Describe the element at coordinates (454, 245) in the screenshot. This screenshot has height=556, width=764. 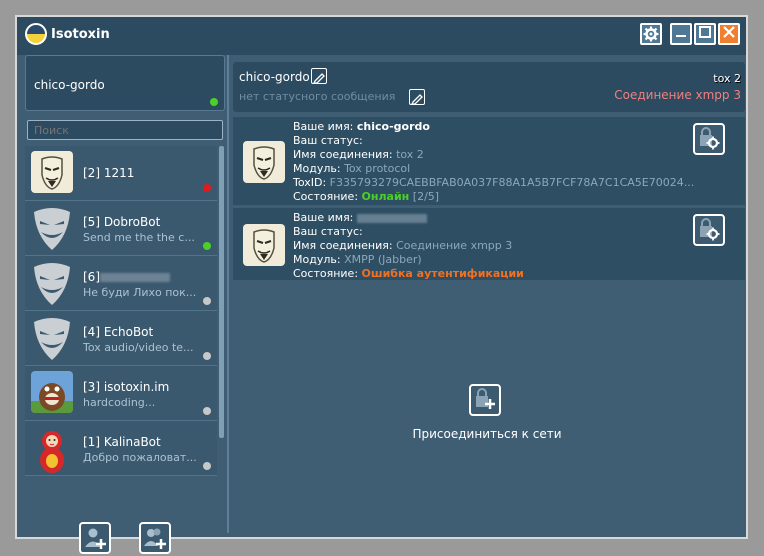
I see `value: Соединение xmpp 3` at that location.